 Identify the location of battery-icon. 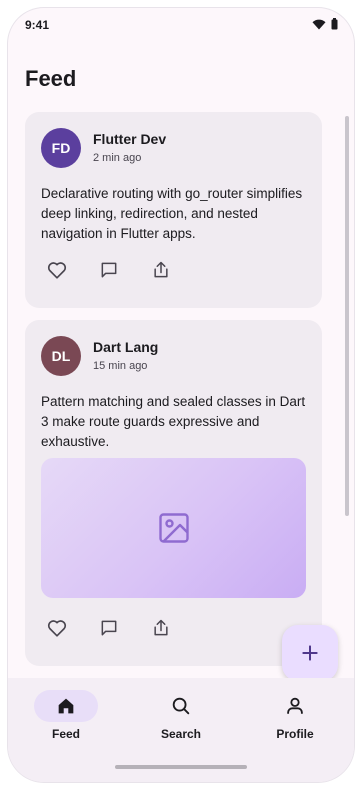
(334, 26).